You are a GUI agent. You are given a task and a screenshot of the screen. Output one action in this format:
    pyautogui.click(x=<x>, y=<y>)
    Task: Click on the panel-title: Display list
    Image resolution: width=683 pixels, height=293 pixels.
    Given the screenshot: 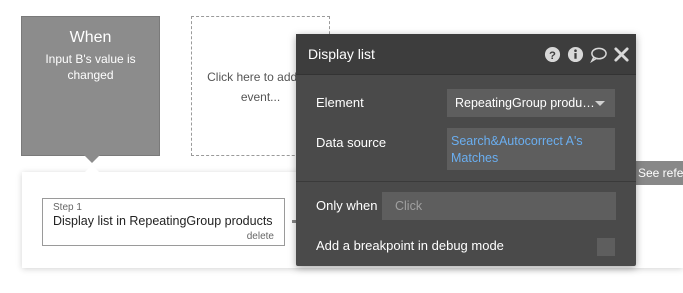 What is the action you would take?
    pyautogui.click(x=341, y=54)
    